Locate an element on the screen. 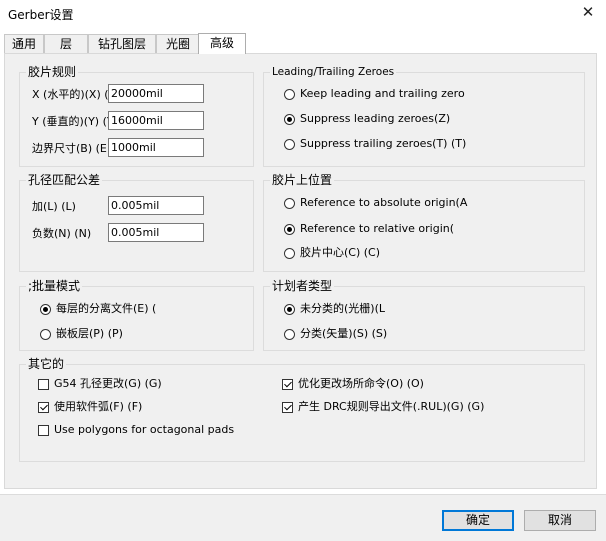 This screenshot has width=606, height=541. sorted-vector-radio-dot is located at coordinates (289, 334).